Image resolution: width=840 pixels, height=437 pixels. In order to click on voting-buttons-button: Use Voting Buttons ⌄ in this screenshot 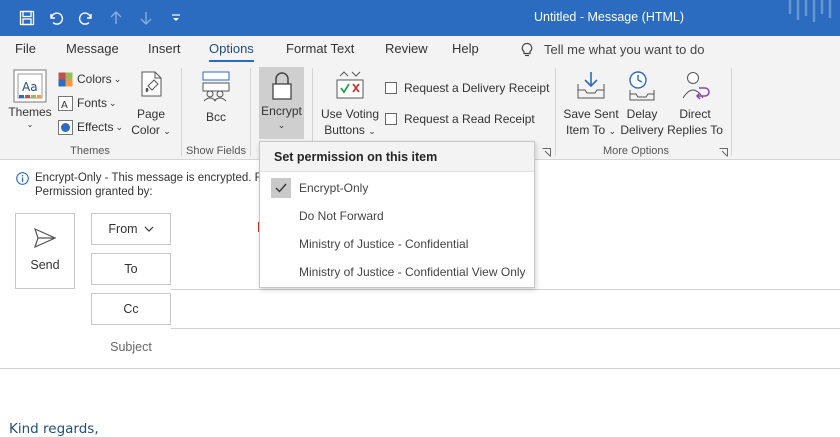, I will do `click(350, 104)`.